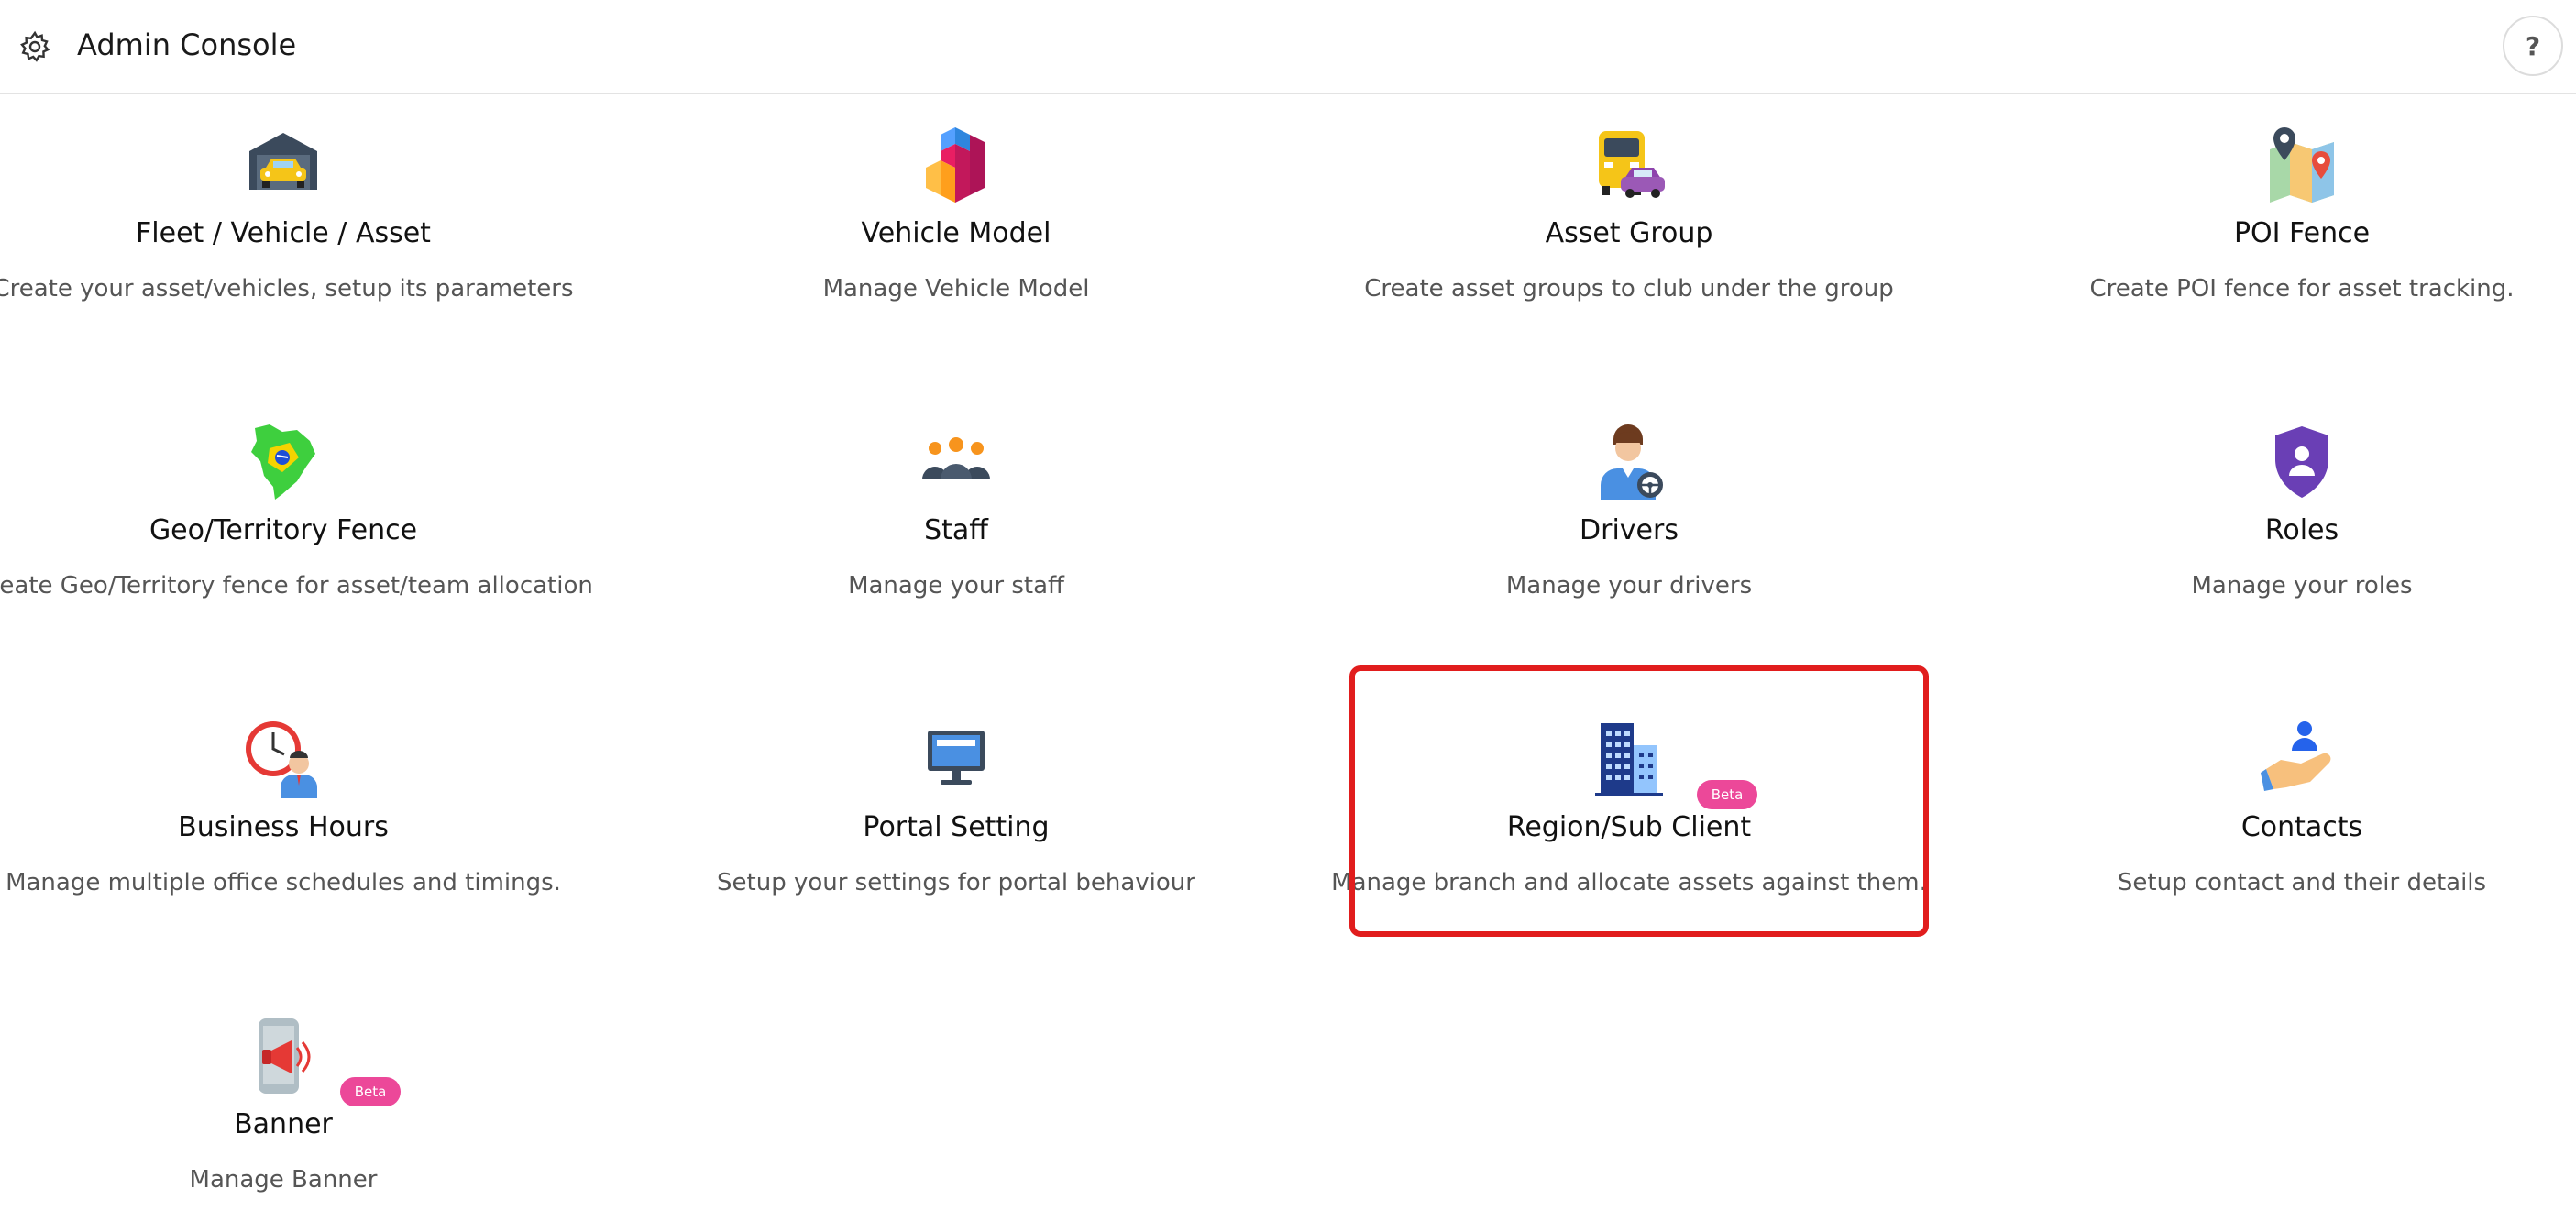 This screenshot has height=1221, width=2576. I want to click on card-description: Setup contact and their details, so click(2302, 882).